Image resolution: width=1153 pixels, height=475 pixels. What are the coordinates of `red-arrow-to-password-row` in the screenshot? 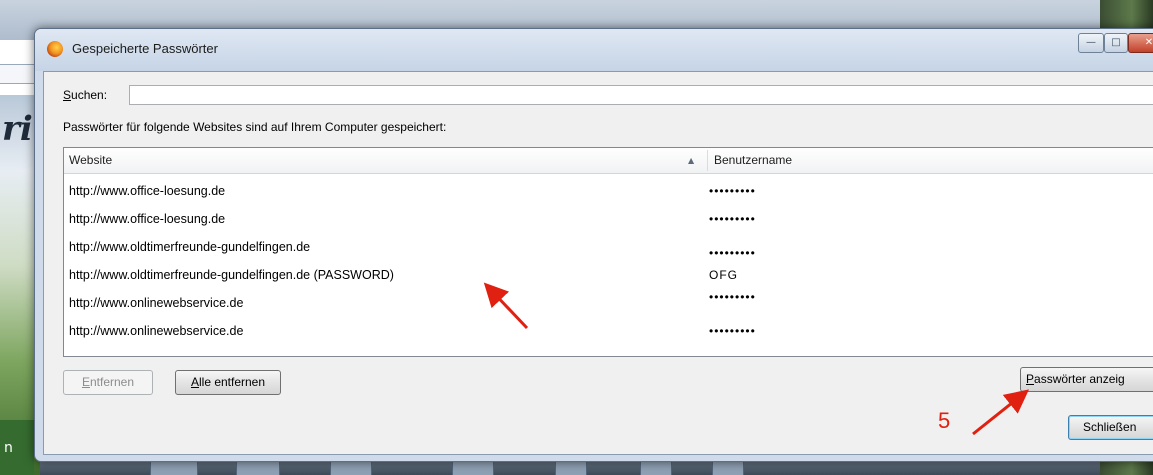 It's located at (506, 306).